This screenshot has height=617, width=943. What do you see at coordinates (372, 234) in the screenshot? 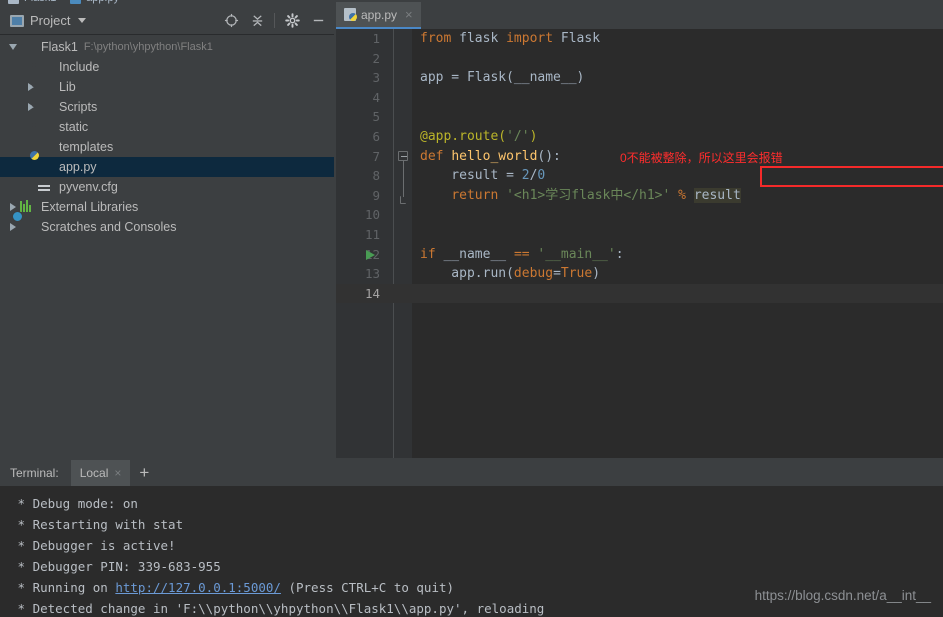
I see `line-number: 11` at bounding box center [372, 234].